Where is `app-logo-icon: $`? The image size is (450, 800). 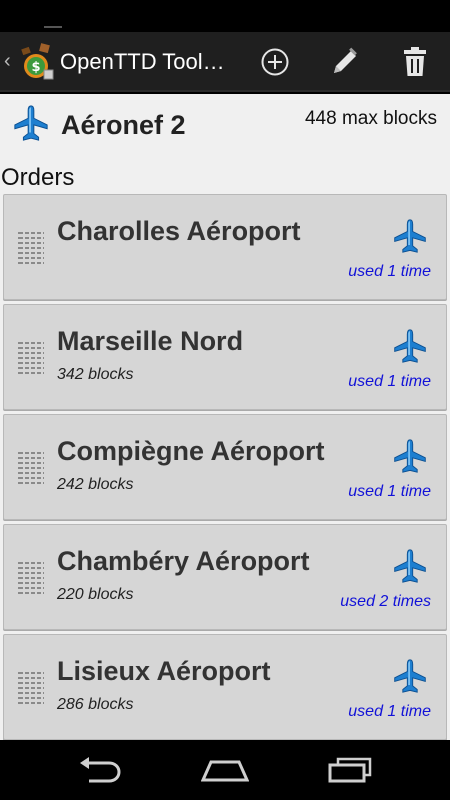 app-logo-icon: $ is located at coordinates (36, 62).